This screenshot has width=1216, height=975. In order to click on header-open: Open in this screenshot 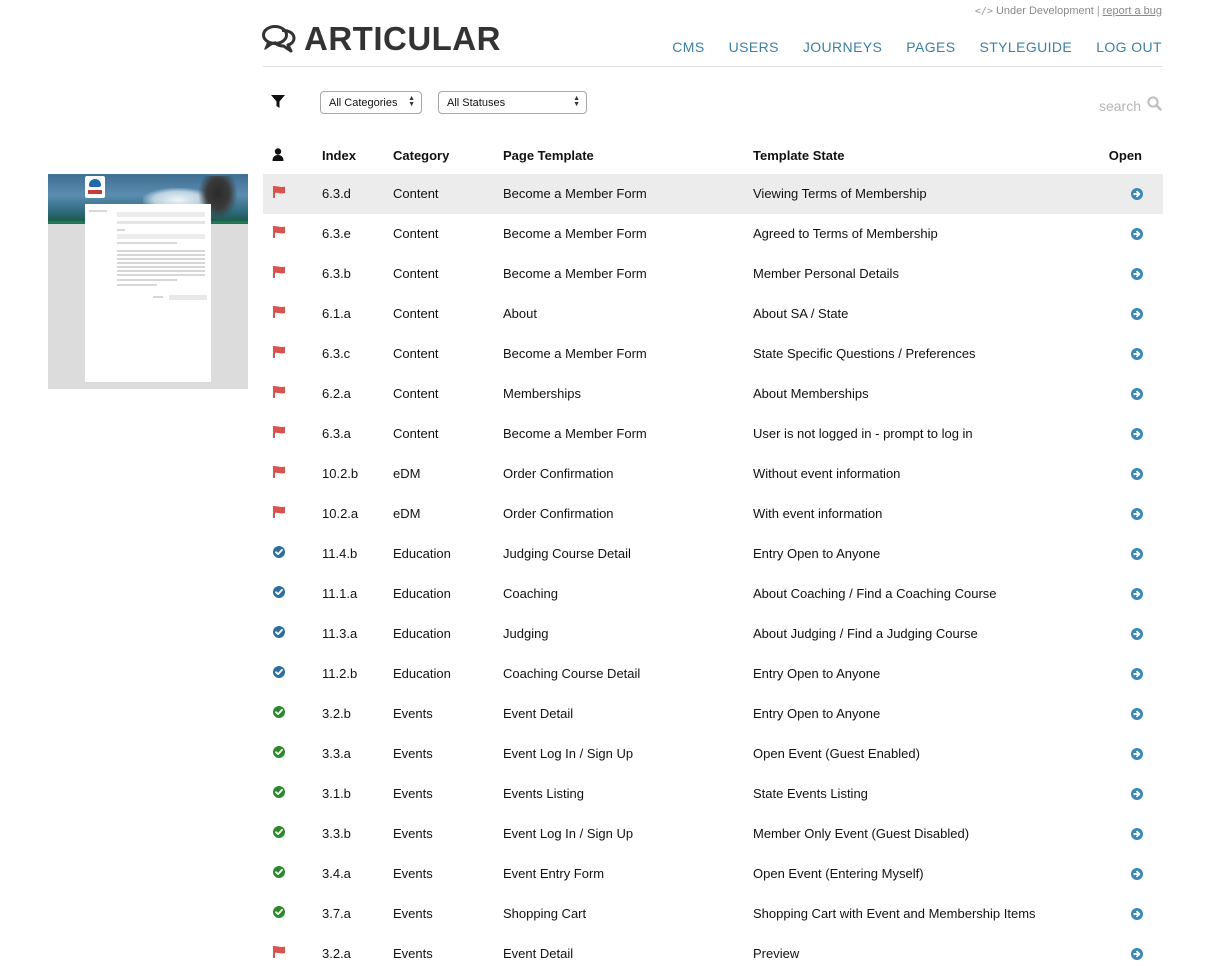, I will do `click(1125, 155)`.